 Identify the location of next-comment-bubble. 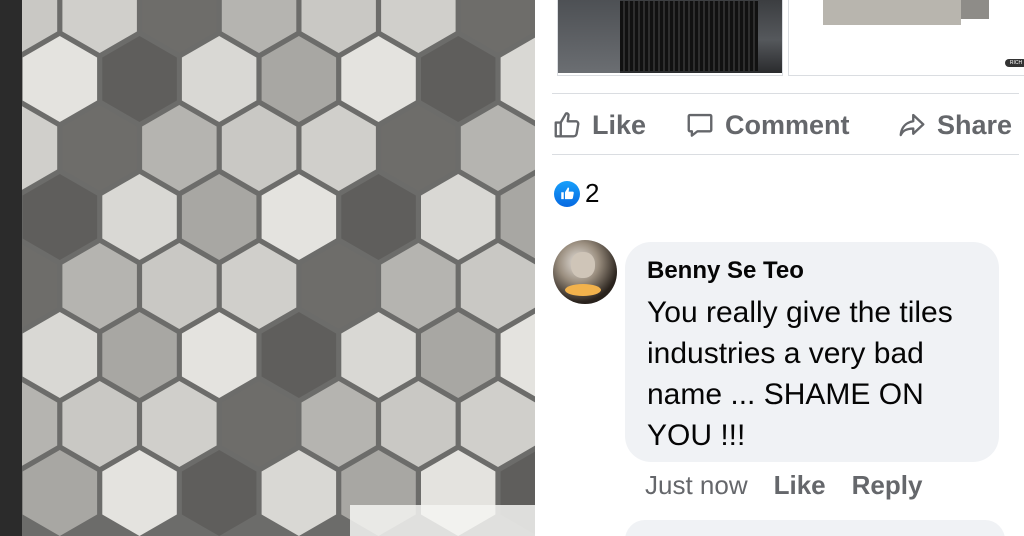
(815, 528).